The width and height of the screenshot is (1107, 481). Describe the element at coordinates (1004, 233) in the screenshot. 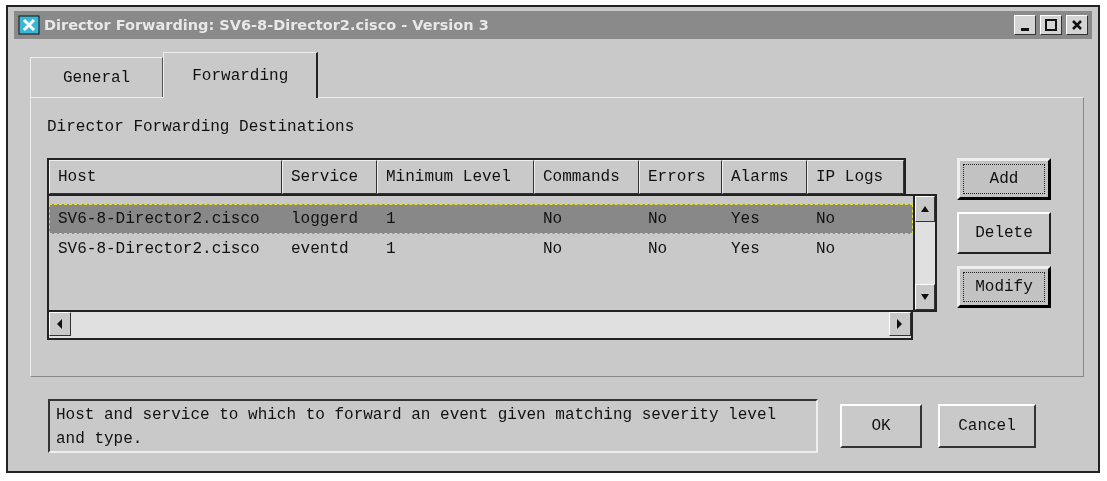

I see `action-button: Delete` at that location.